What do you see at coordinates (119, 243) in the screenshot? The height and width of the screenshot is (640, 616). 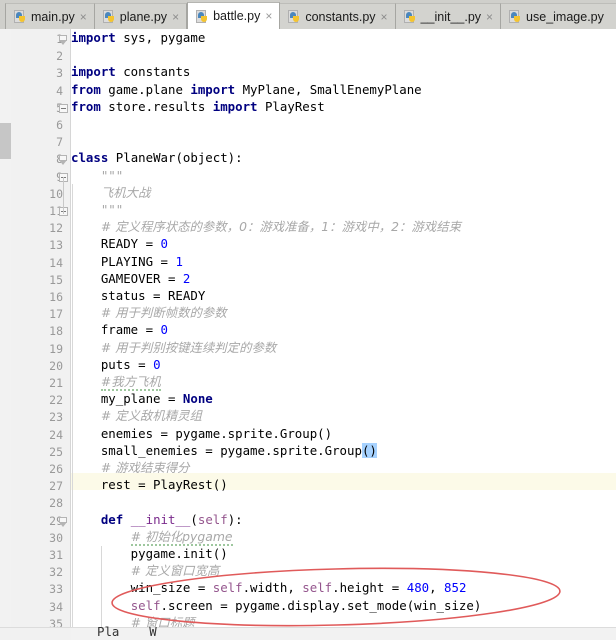 I see `code-line: READY = 0` at bounding box center [119, 243].